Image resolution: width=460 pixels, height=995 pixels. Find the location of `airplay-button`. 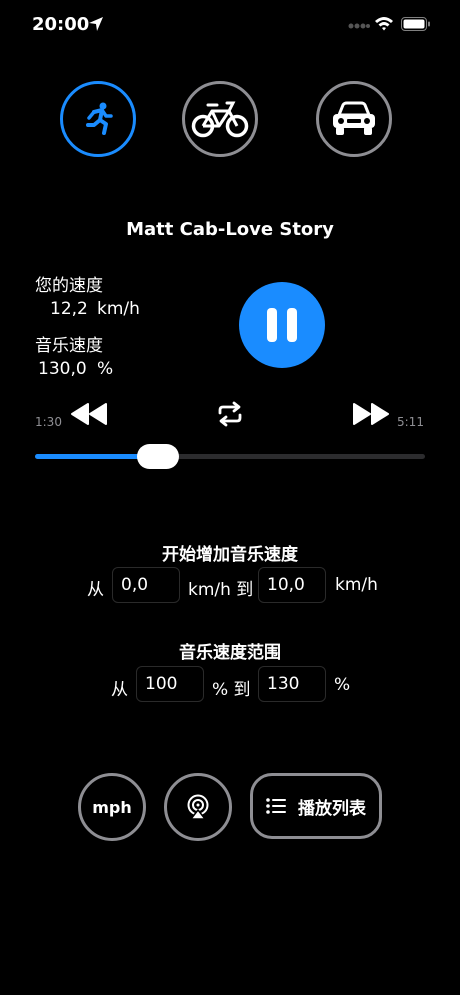

airplay-button is located at coordinates (198, 807).